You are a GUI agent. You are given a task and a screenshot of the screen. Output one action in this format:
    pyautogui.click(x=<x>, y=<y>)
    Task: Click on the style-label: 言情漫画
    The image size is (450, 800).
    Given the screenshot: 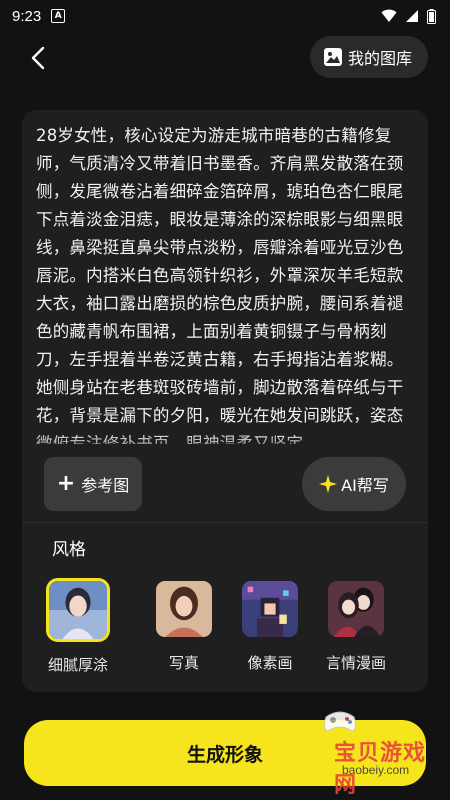 What is the action you would take?
    pyautogui.click(x=355, y=663)
    